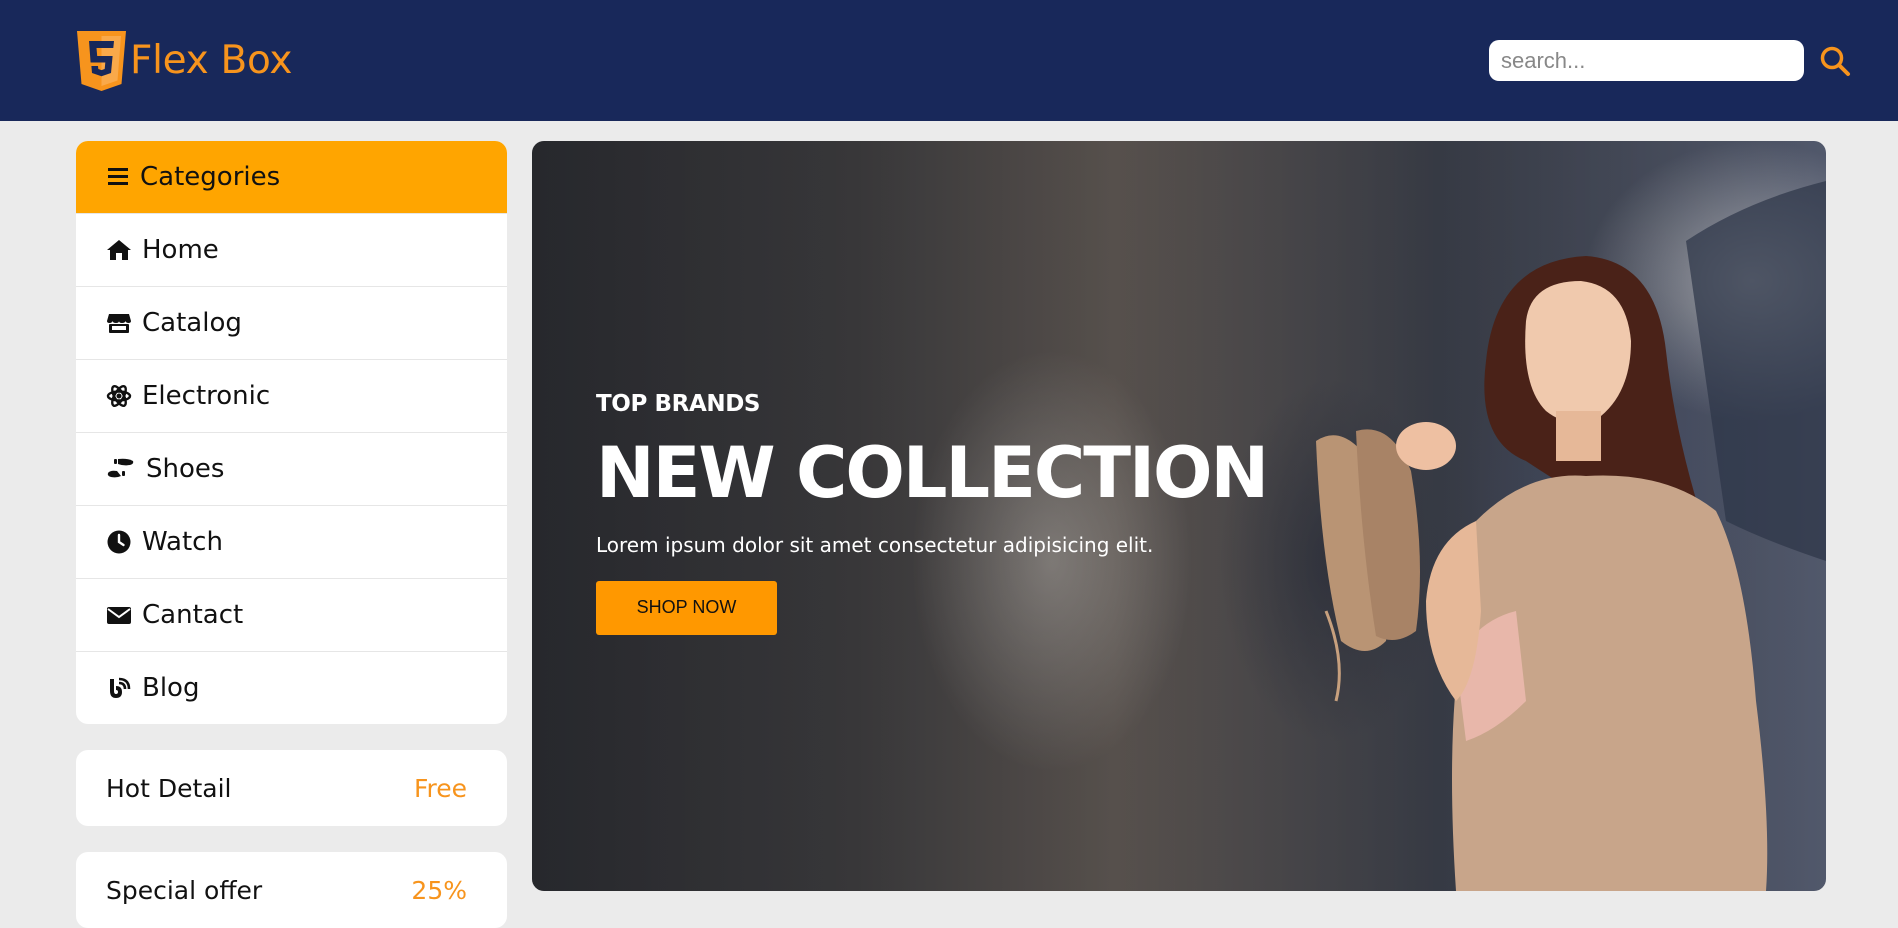 This screenshot has height=928, width=1898. I want to click on sidebar-item-blog: Blog, so click(291, 687).